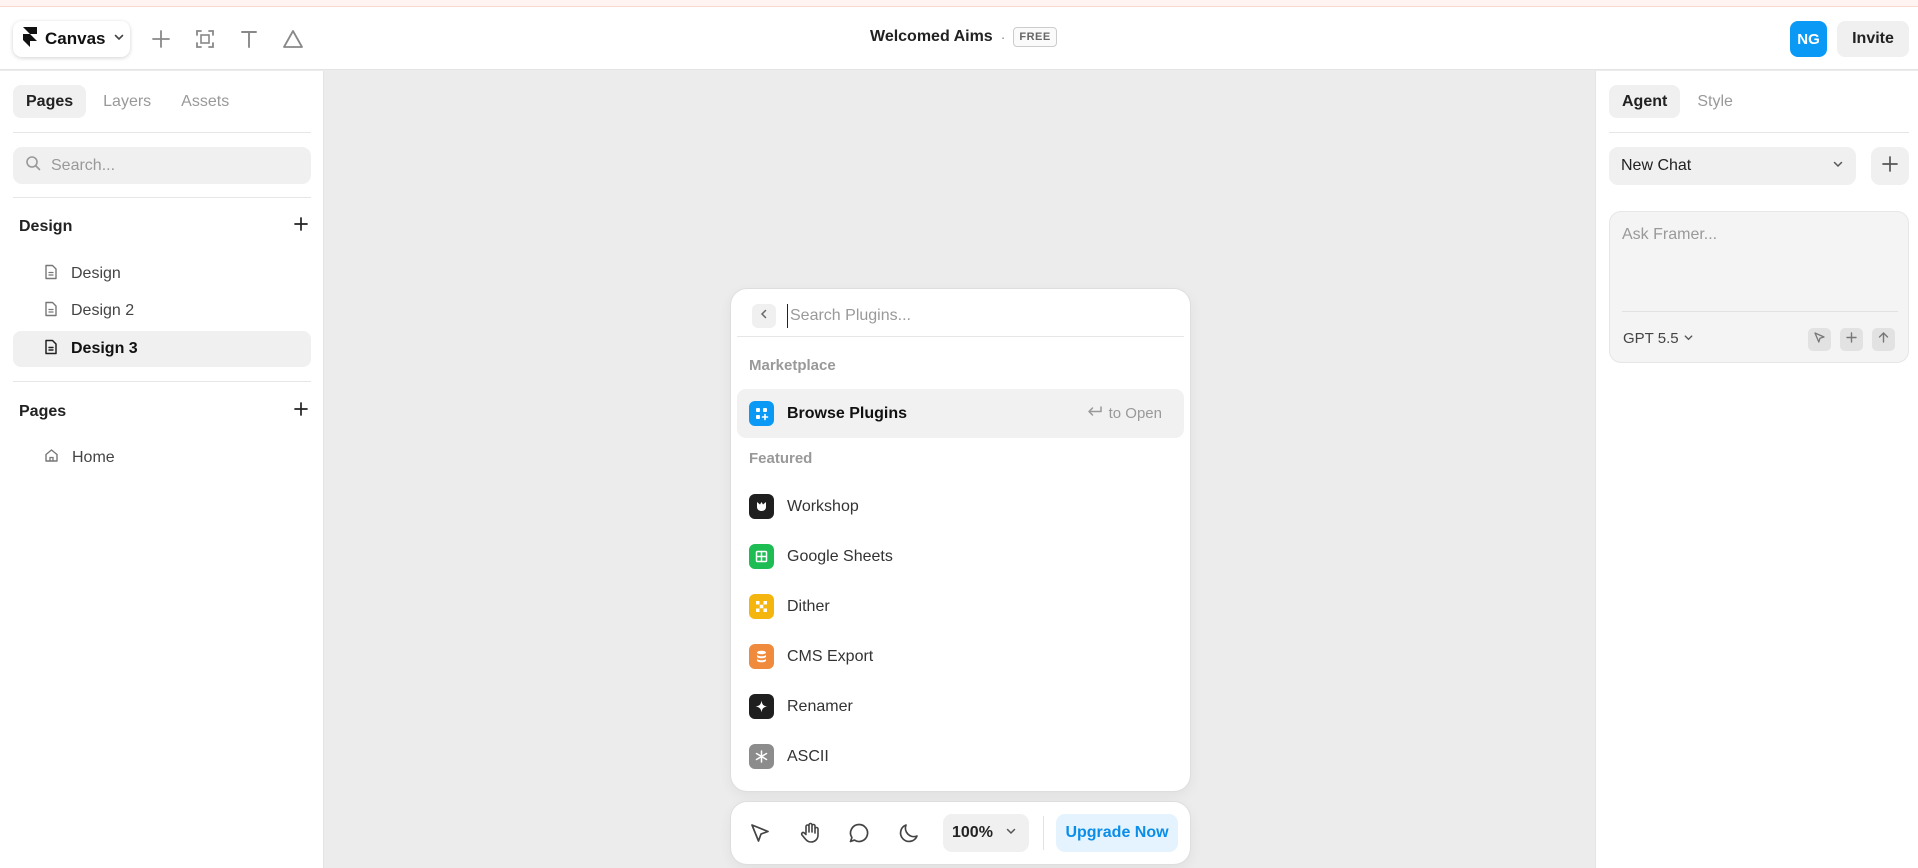  What do you see at coordinates (781, 458) in the screenshot?
I see `group-label-featured: Featured` at bounding box center [781, 458].